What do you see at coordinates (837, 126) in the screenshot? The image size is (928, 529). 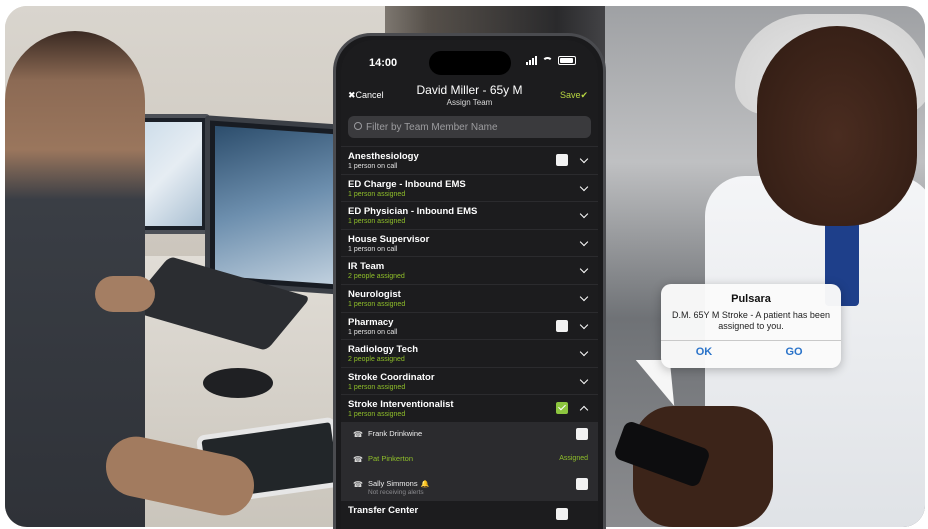 I see `doctor-face` at bounding box center [837, 126].